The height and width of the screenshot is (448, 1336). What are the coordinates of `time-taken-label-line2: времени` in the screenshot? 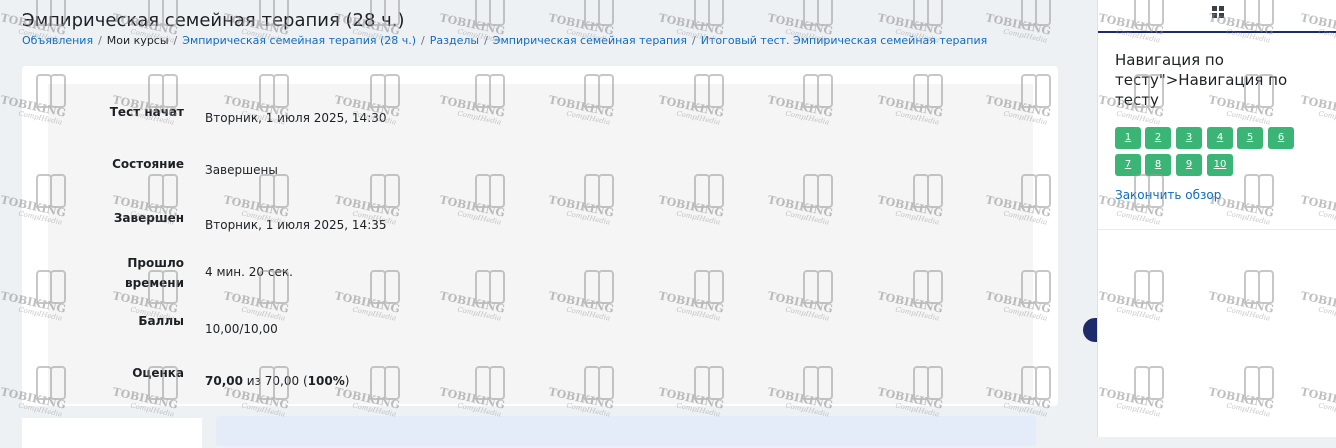 It's located at (154, 283).